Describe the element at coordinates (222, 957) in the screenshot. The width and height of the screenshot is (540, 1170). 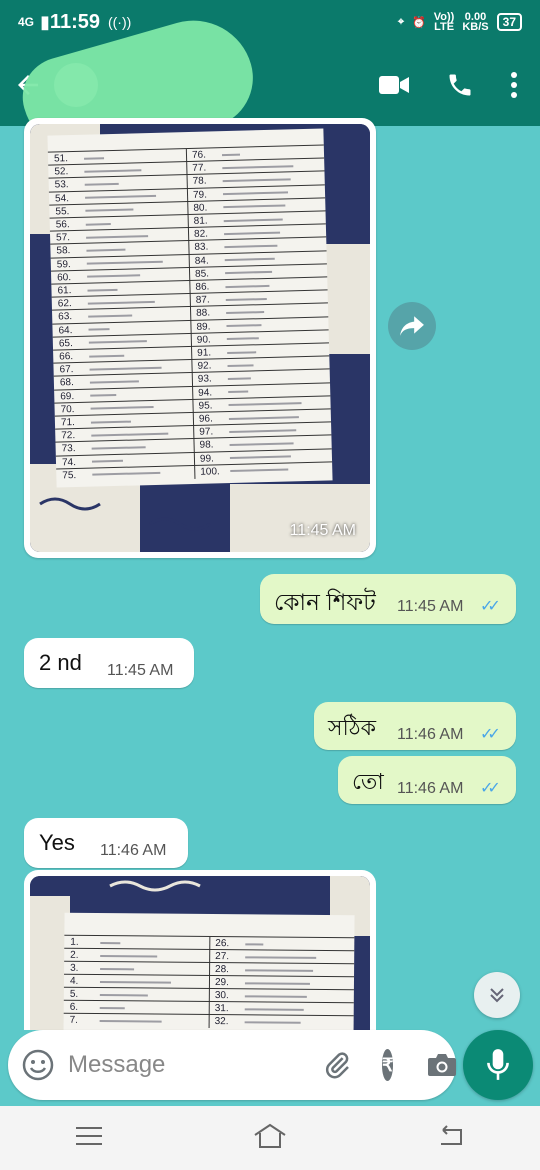
I see `question-number: 27.` at that location.